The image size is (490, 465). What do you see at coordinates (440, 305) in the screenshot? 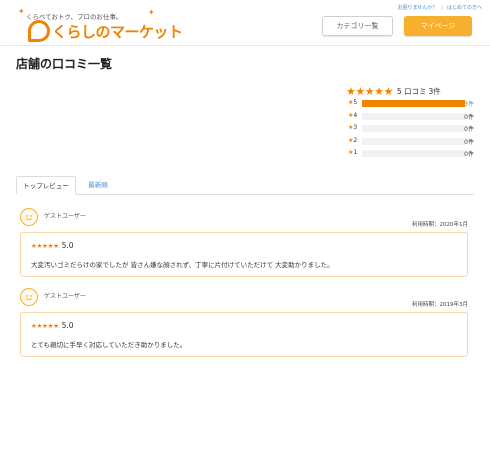
I see `review-date: 利用時期：2019年3月` at bounding box center [440, 305].